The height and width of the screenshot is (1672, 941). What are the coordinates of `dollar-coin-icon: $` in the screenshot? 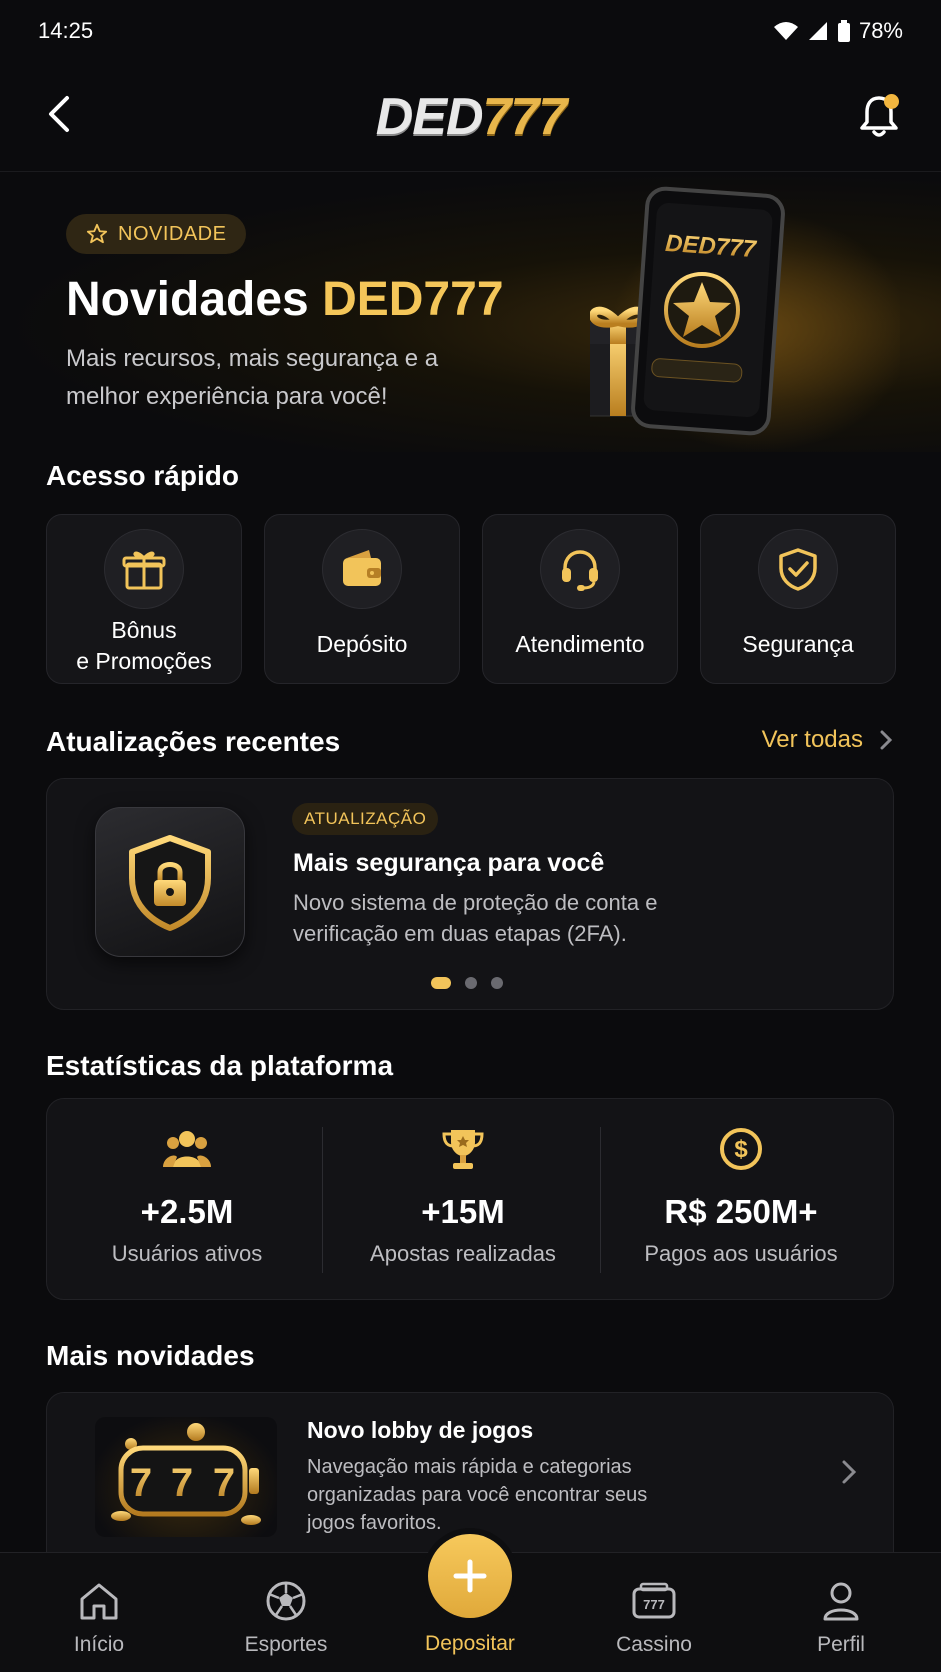 It's located at (741, 1149).